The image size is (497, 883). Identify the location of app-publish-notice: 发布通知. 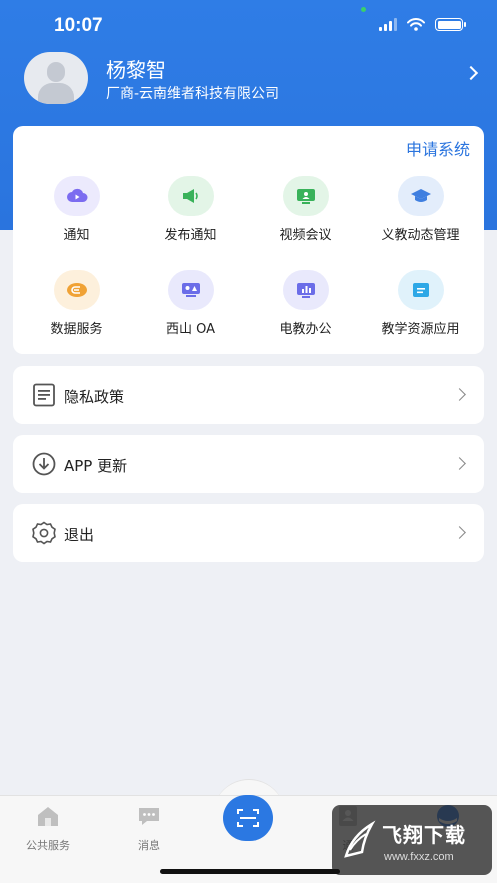
(190, 209).